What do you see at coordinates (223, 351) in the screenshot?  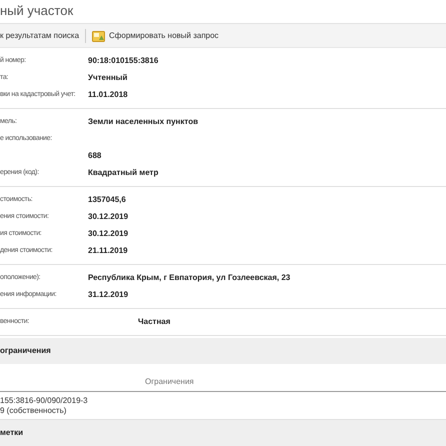 I see `section-heading: ограничения` at bounding box center [223, 351].